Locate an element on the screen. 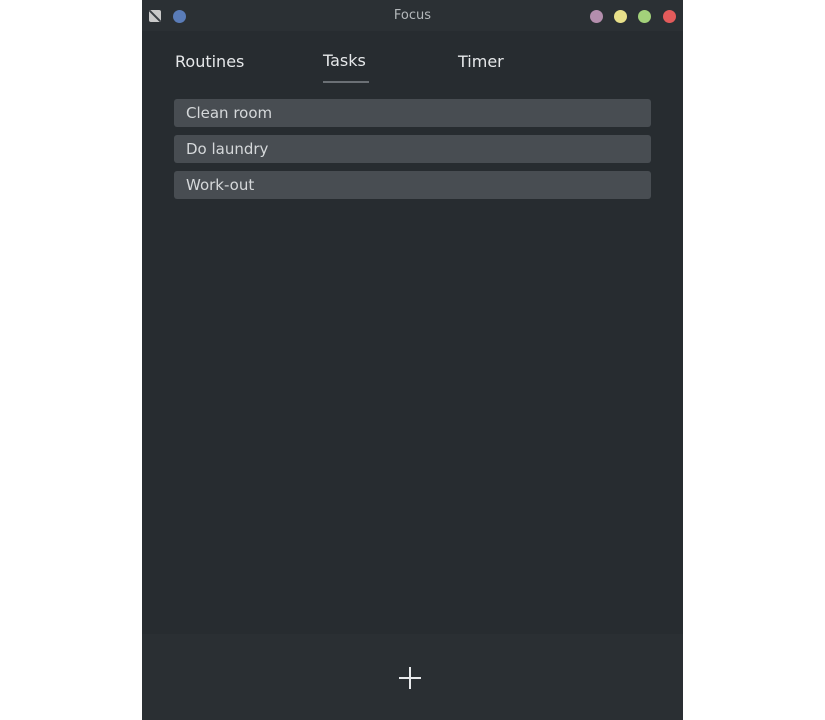  task-list: Clean room Do laundry Work-out is located at coordinates (412, 153).